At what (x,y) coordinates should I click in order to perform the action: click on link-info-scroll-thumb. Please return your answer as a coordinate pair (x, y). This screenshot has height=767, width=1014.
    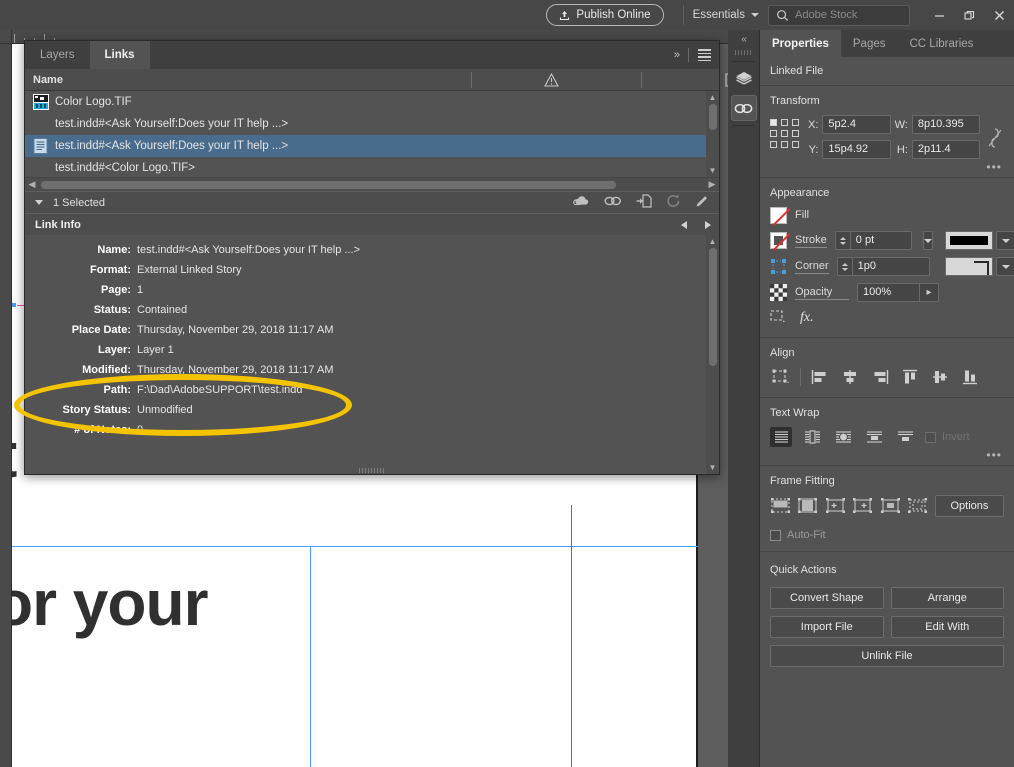
    Looking at the image, I should click on (712, 307).